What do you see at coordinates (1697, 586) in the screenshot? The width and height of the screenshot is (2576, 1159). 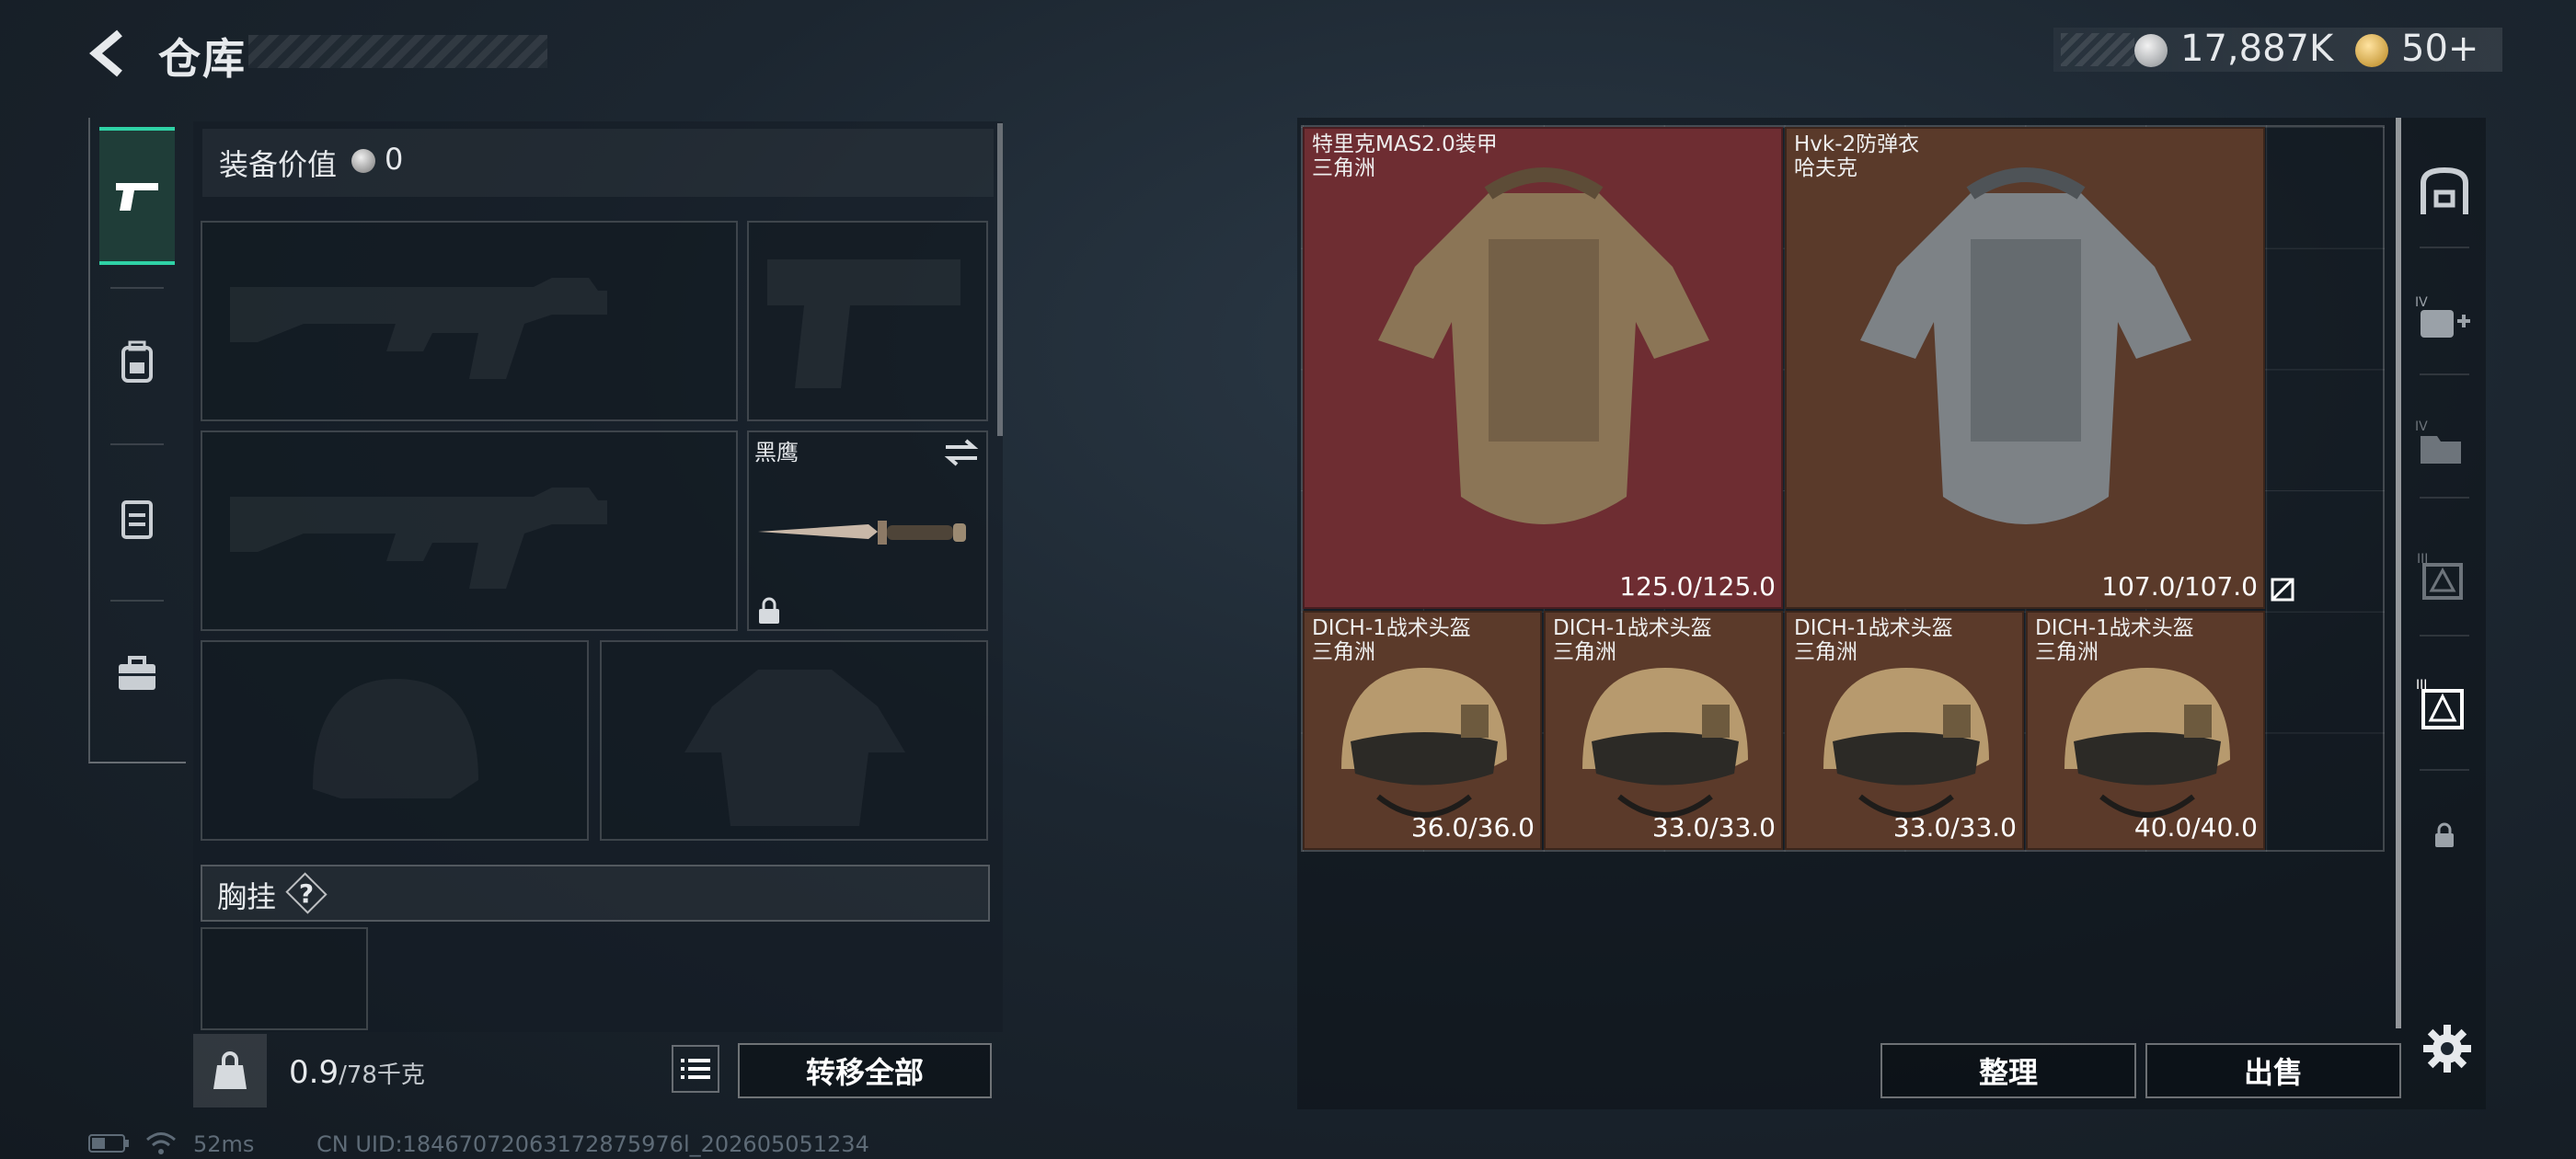 I see `item-durability: 125.0/125.0` at bounding box center [1697, 586].